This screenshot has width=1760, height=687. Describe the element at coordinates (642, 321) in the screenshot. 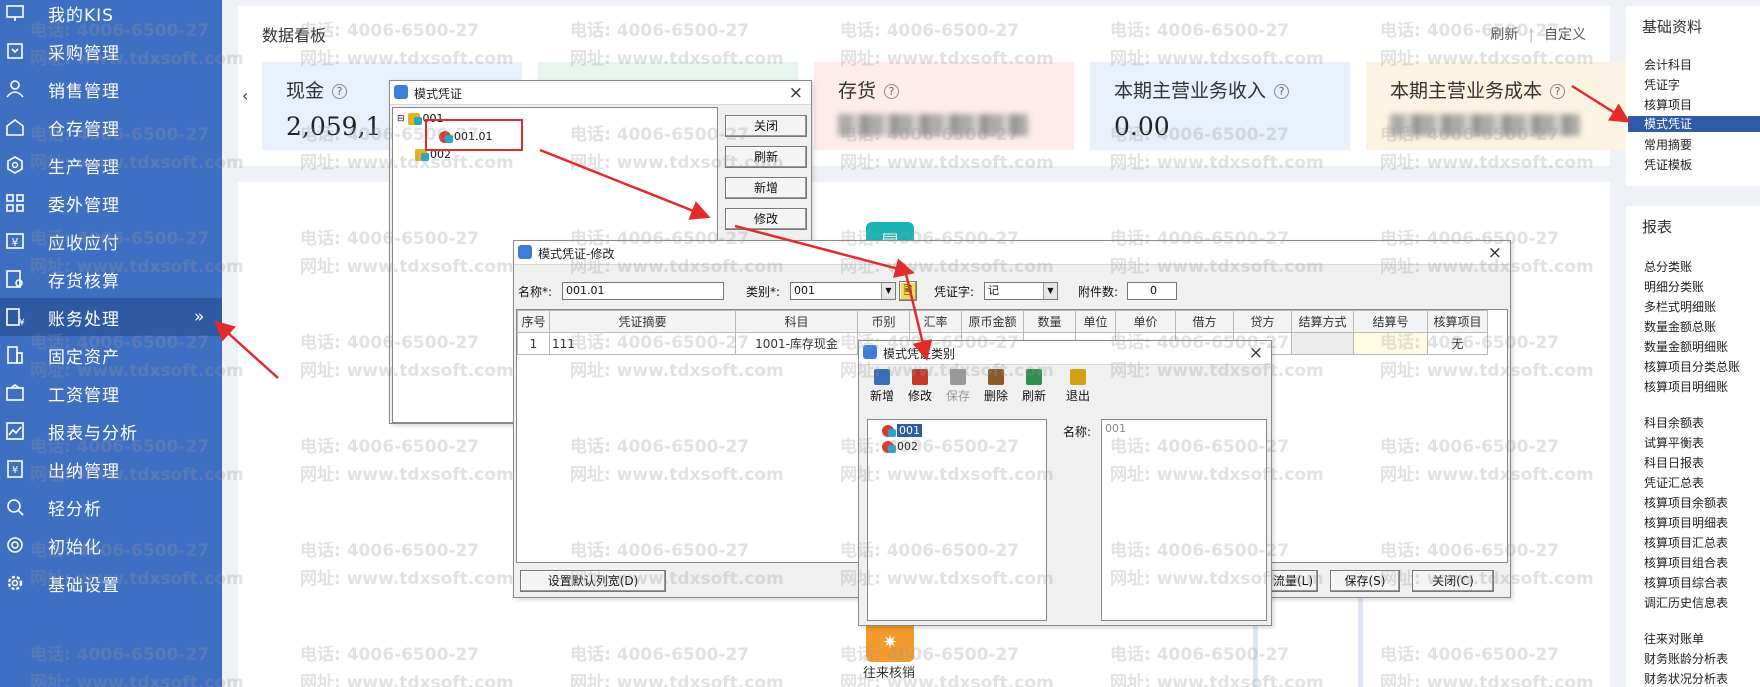

I see `column-header: 凭证摘要` at that location.